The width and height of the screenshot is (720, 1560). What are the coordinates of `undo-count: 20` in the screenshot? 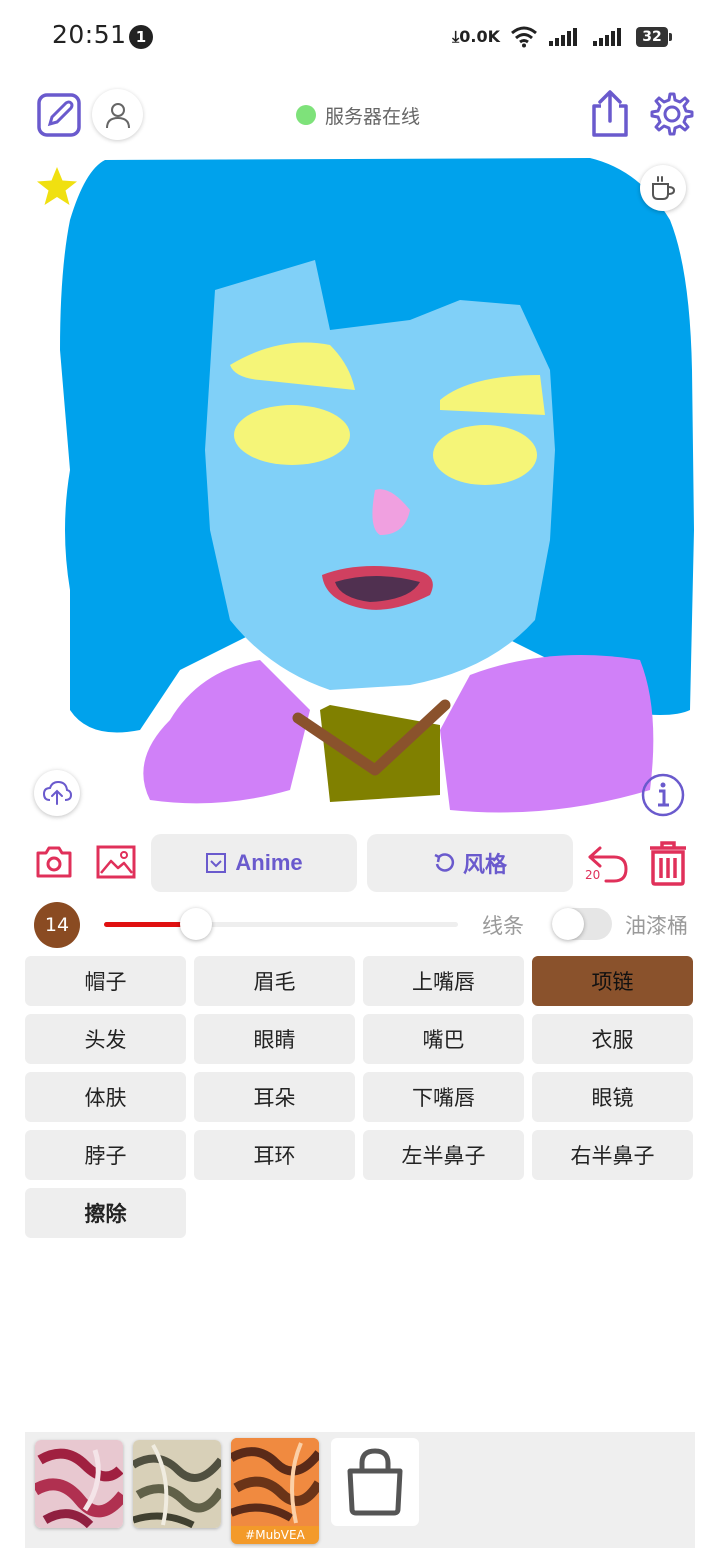 It's located at (593, 875).